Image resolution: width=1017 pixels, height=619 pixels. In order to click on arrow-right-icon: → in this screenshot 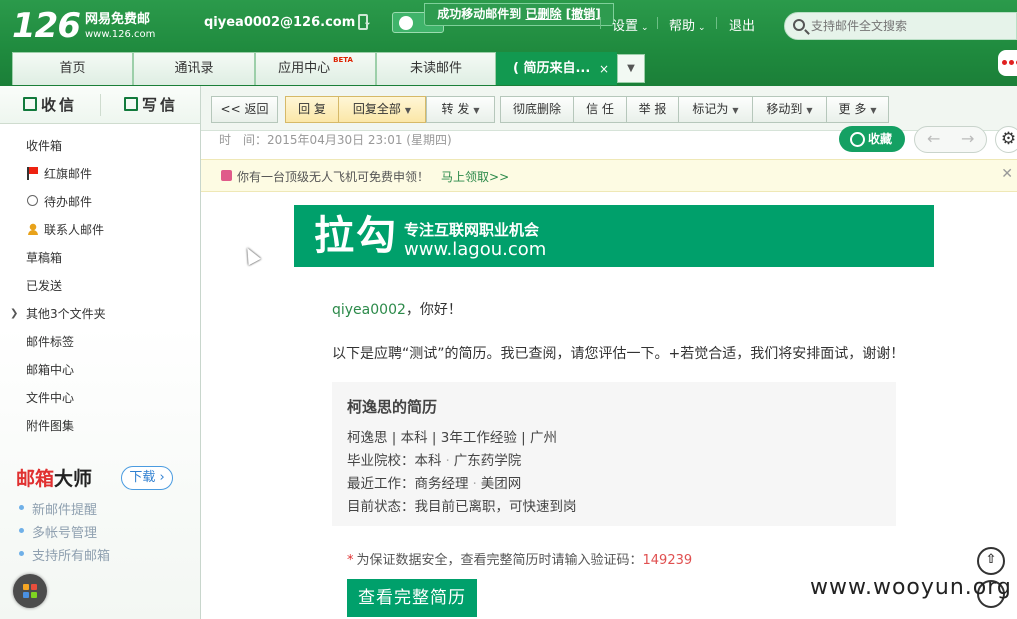, I will do `click(967, 138)`.